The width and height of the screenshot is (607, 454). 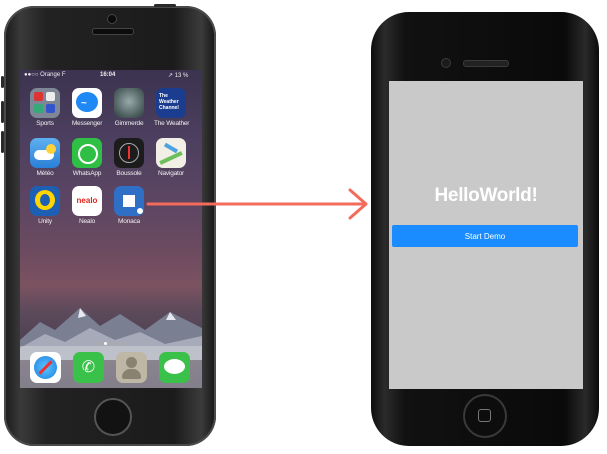 What do you see at coordinates (257, 204) in the screenshot?
I see `transition-arrow` at bounding box center [257, 204].